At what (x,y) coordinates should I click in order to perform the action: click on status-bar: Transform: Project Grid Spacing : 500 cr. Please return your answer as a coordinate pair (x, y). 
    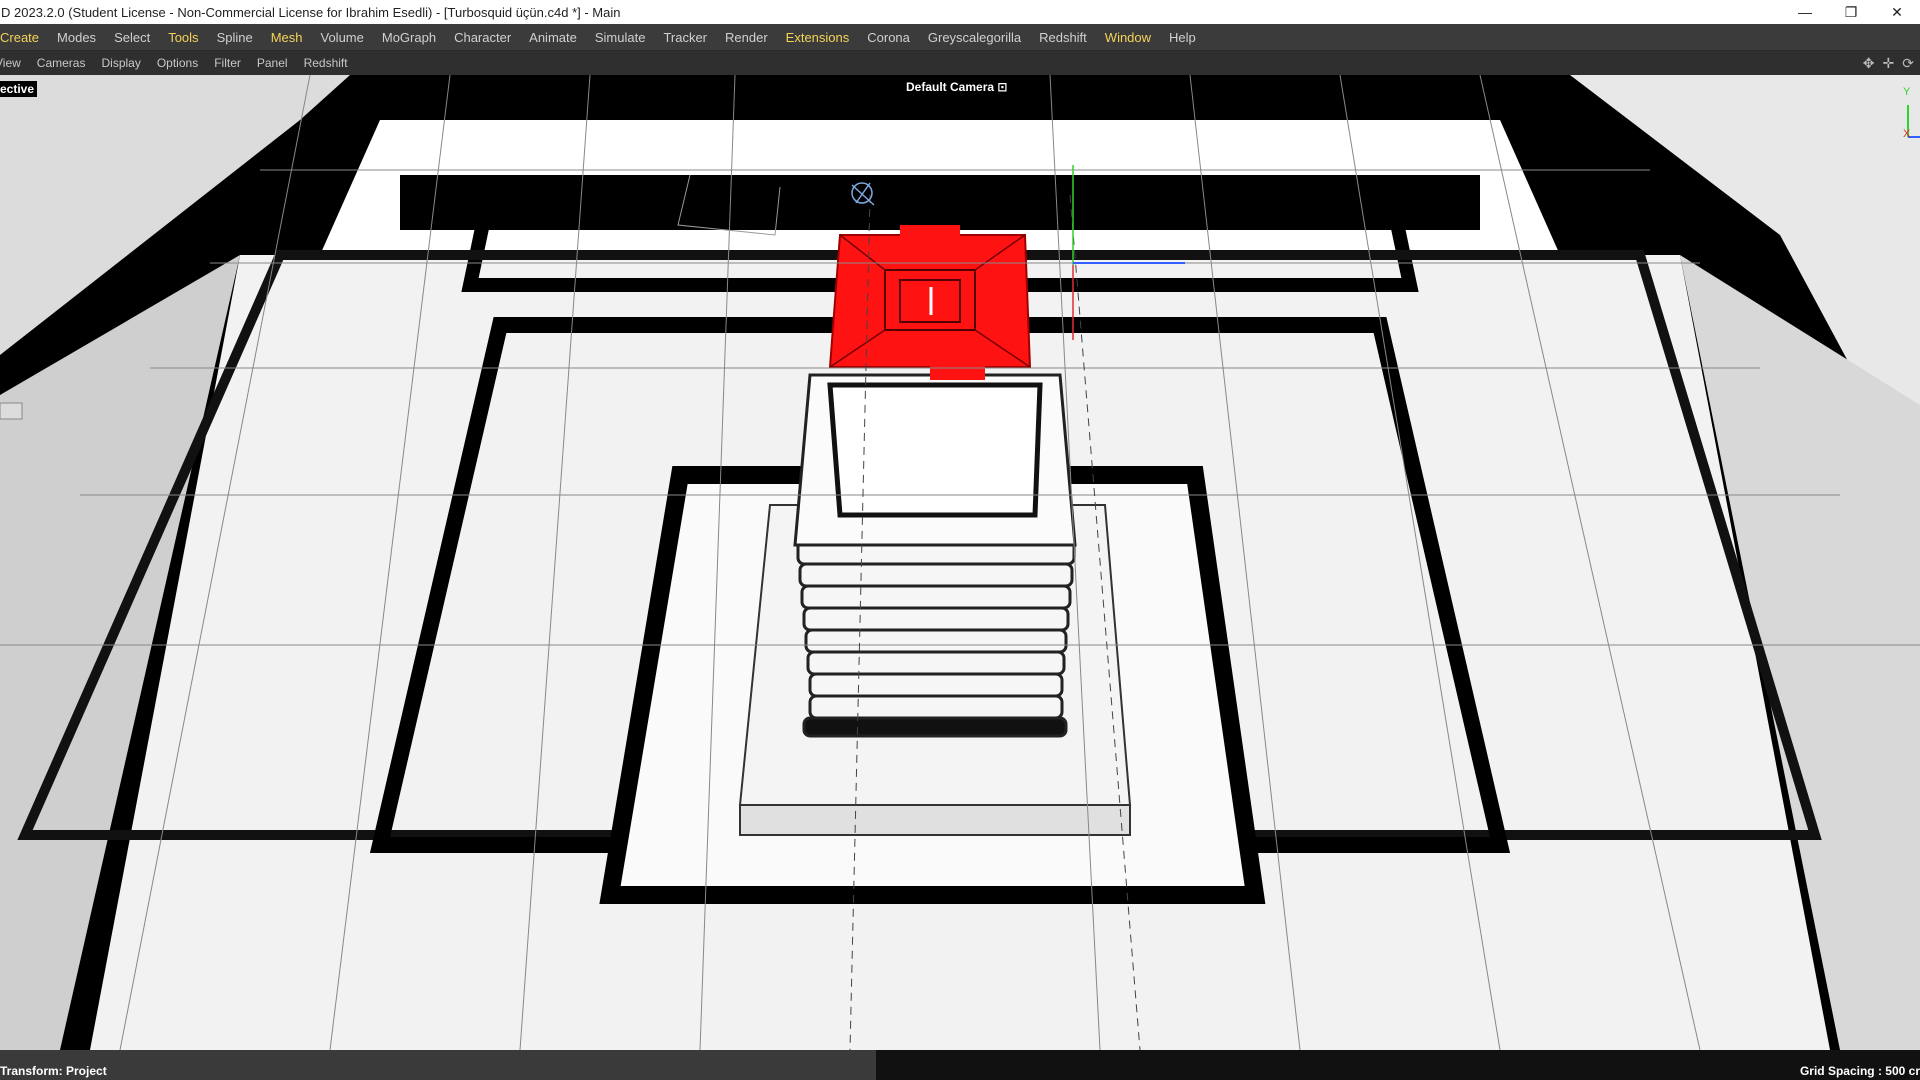
    Looking at the image, I should click on (960, 1065).